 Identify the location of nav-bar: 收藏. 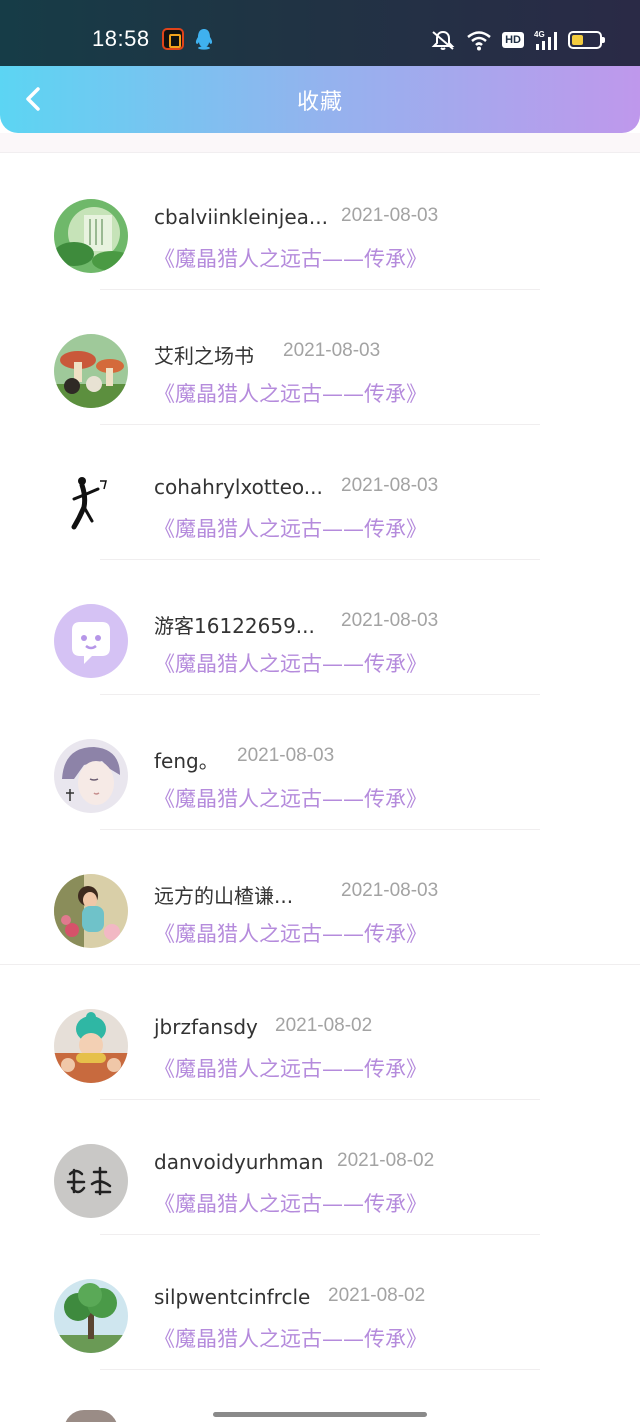
(320, 99).